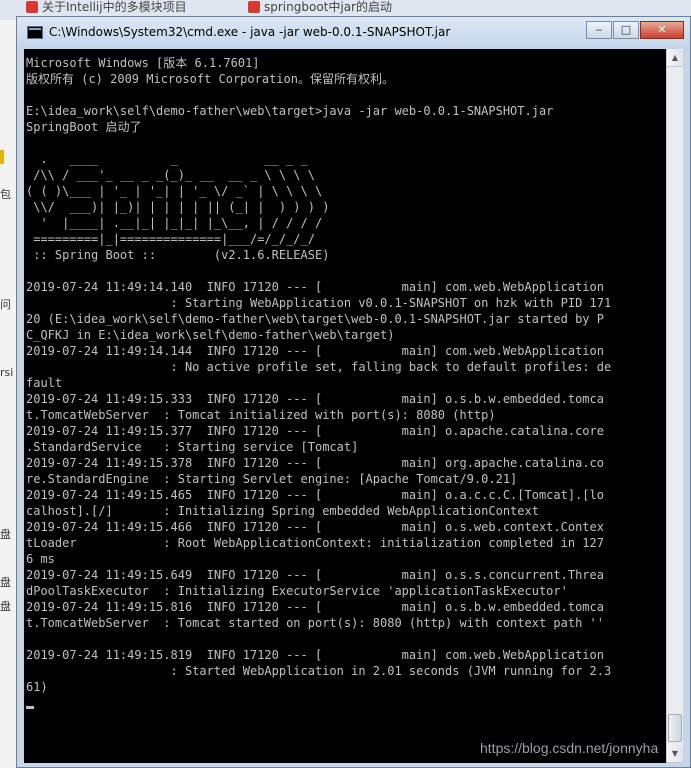 The image size is (691, 768). Describe the element at coordinates (674, 406) in the screenshot. I see `vertical-scrollbar: ▲ ▼` at that location.